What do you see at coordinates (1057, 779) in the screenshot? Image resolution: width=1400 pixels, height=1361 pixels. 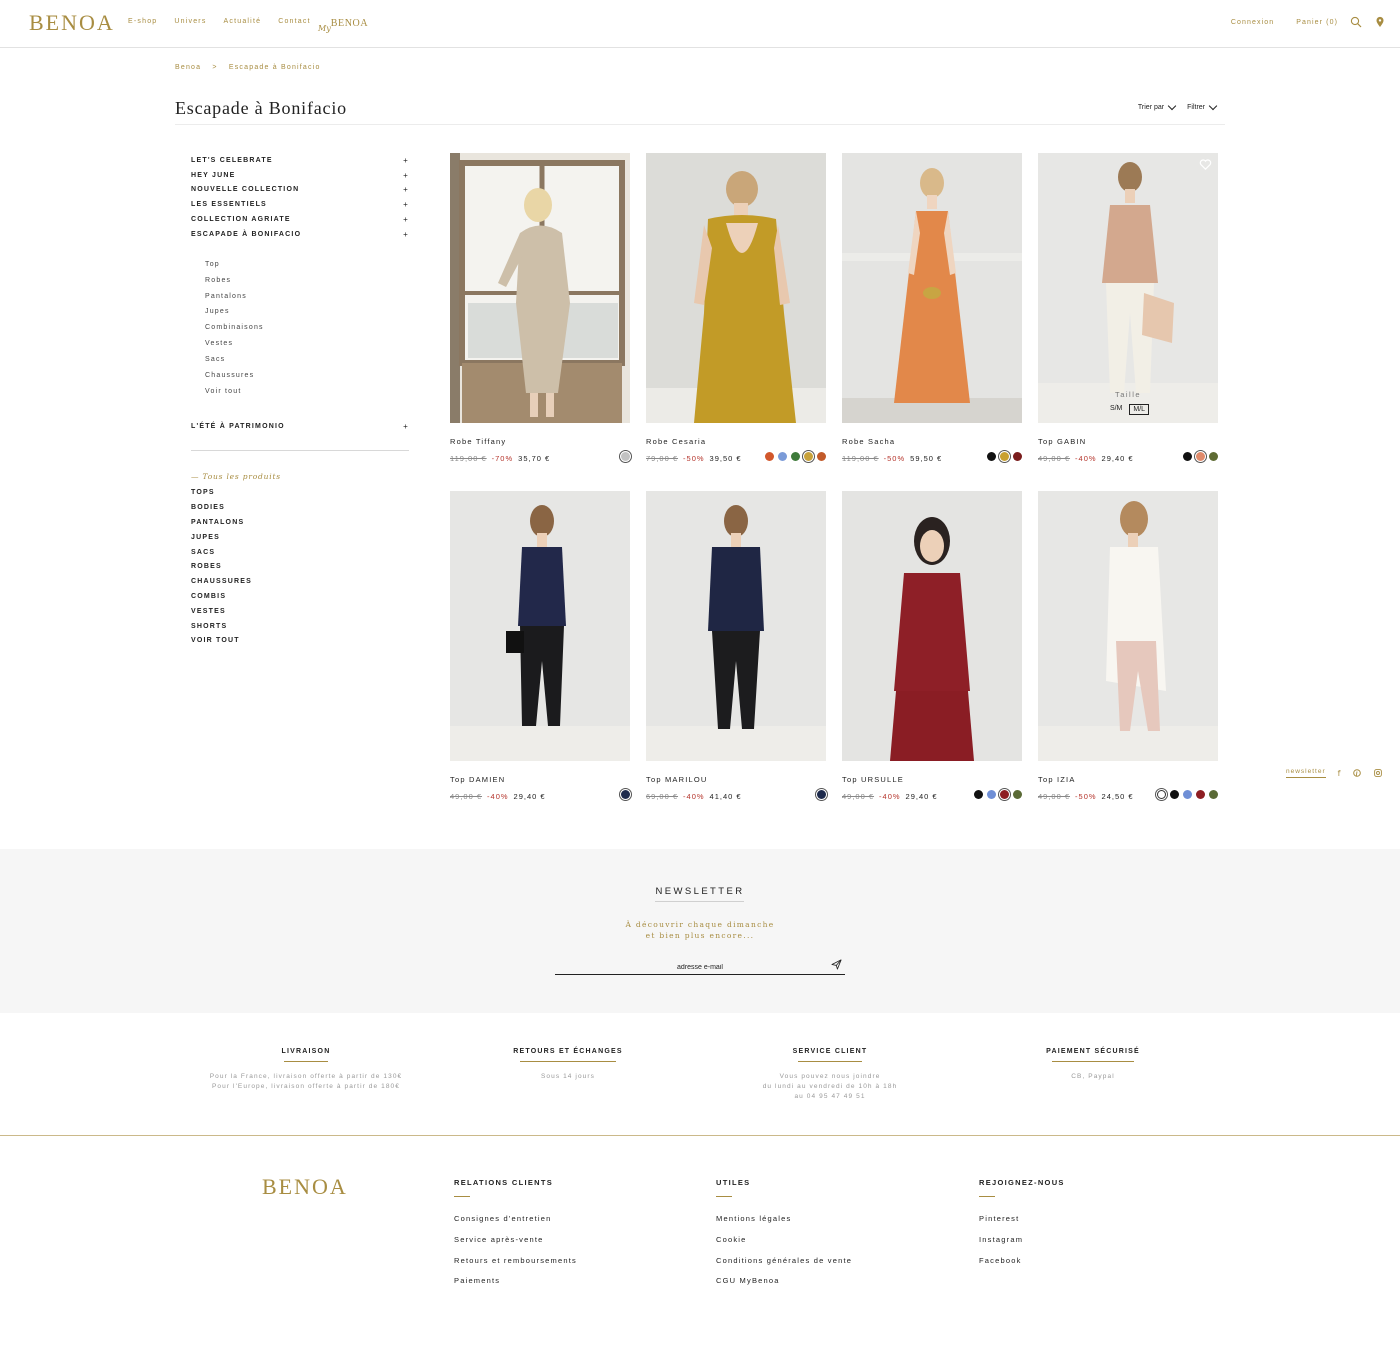 I see `product-name: Top IZIA` at bounding box center [1057, 779].